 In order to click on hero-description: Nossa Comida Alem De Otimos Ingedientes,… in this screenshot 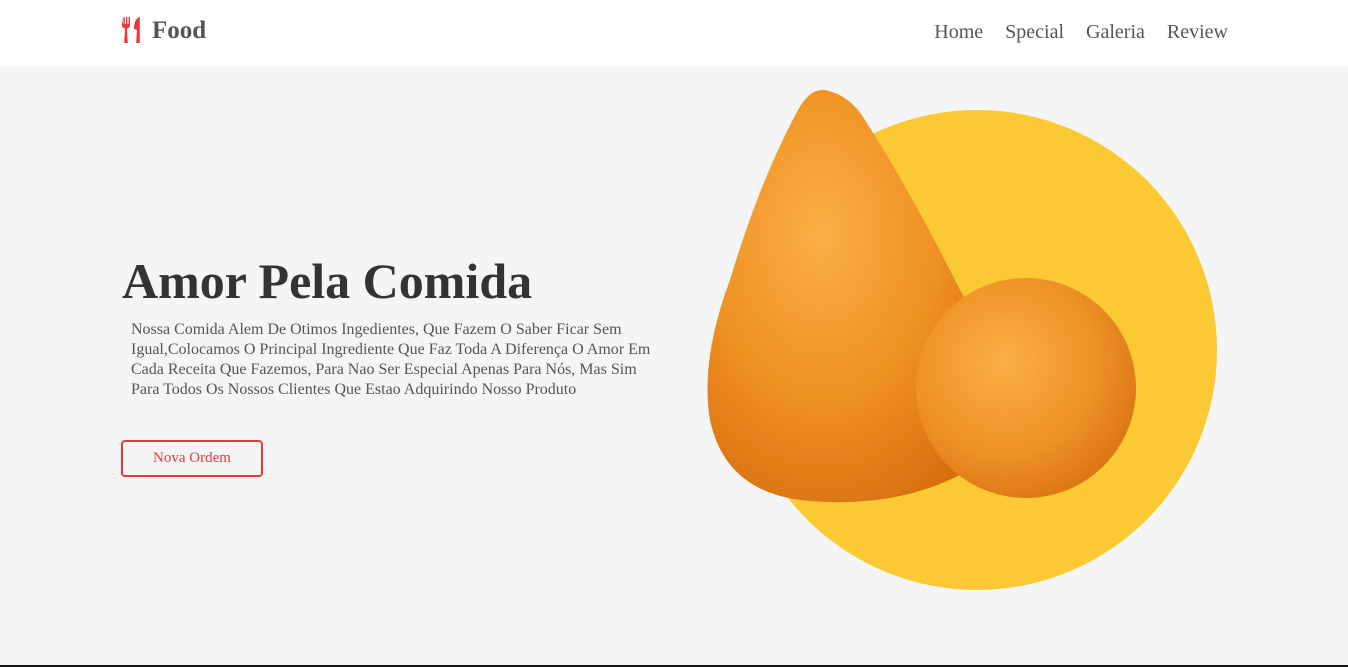, I will do `click(391, 359)`.